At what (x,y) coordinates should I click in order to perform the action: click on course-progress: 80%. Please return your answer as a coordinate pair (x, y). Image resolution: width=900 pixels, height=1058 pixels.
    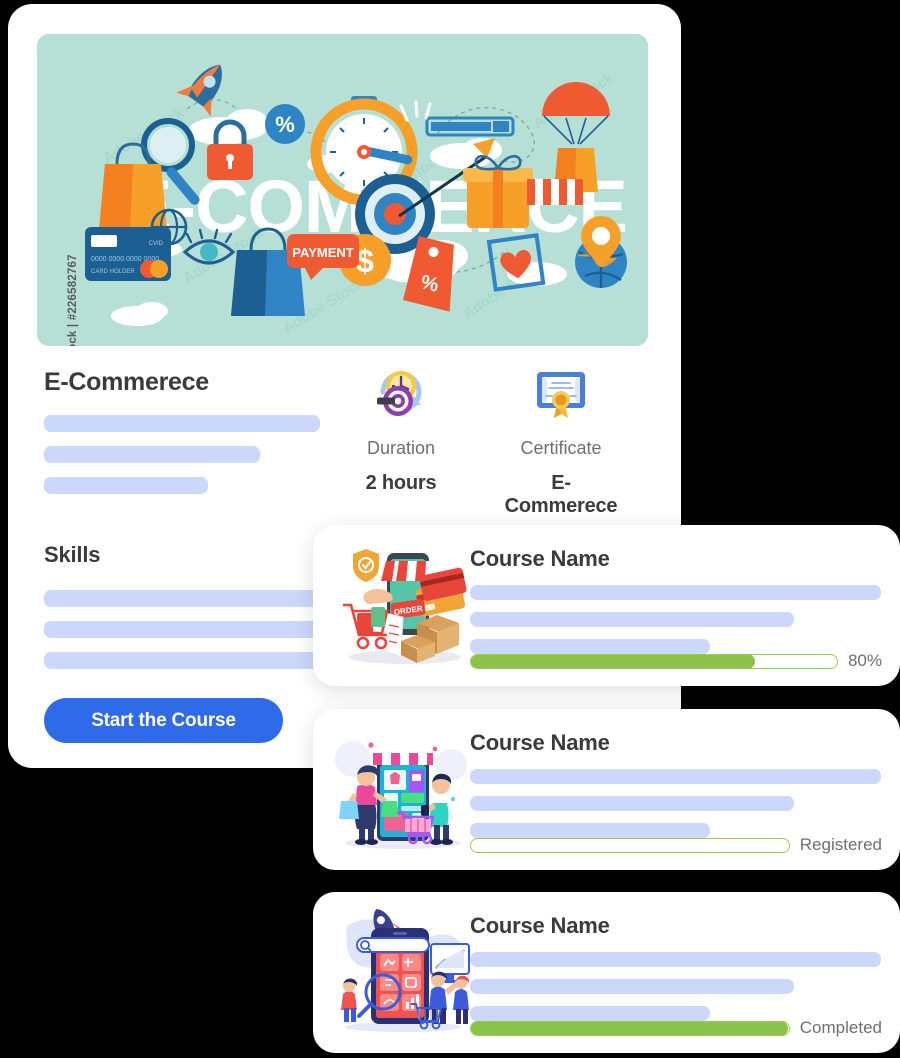
    Looking at the image, I should click on (676, 661).